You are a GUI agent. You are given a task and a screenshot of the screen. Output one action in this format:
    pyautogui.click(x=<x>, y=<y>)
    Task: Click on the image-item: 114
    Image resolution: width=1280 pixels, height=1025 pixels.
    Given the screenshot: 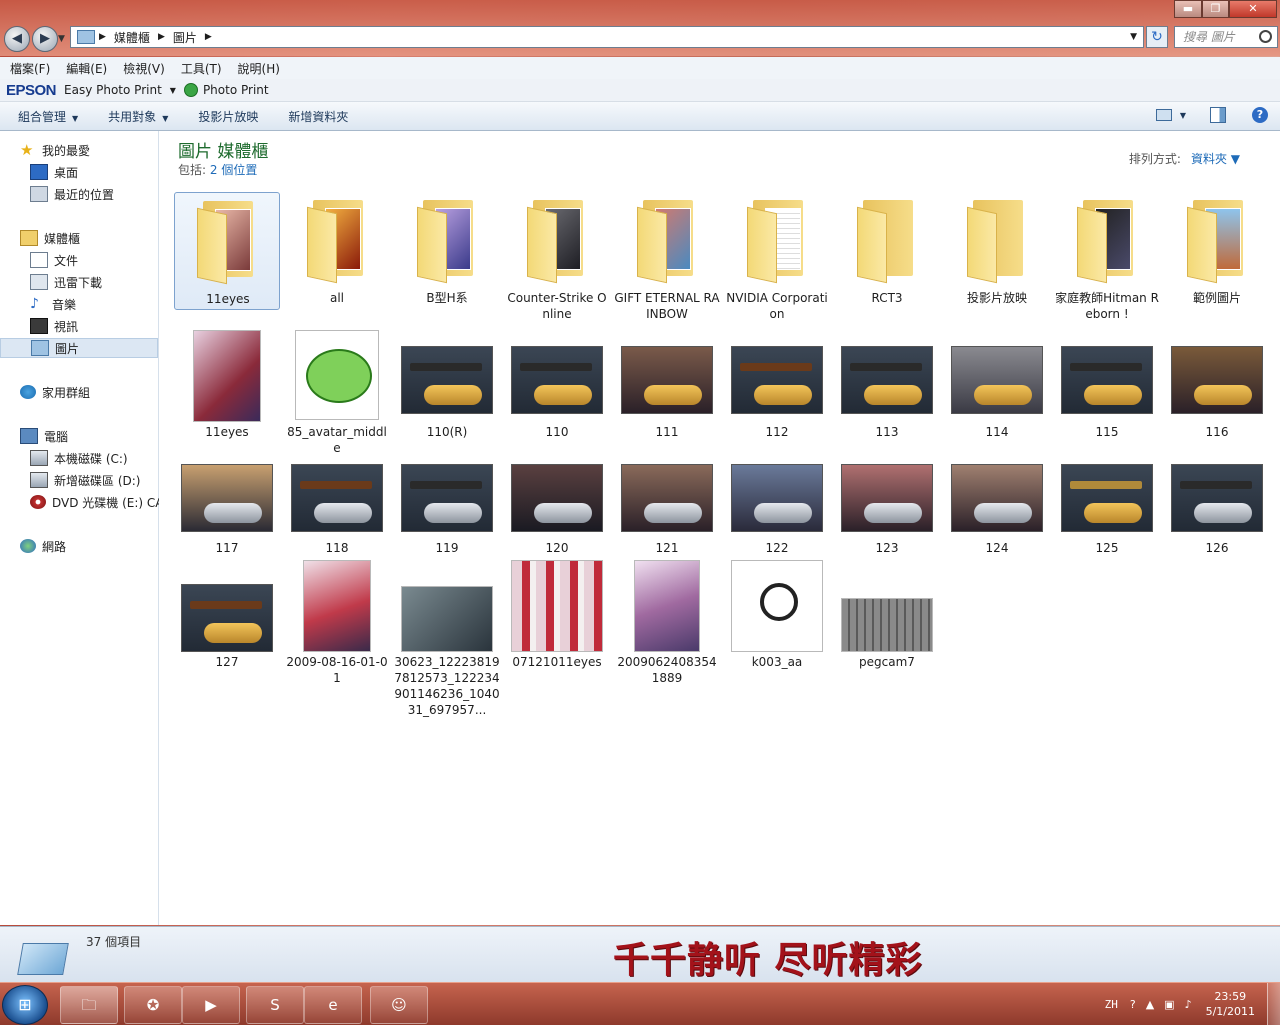 What is the action you would take?
    pyautogui.click(x=997, y=383)
    